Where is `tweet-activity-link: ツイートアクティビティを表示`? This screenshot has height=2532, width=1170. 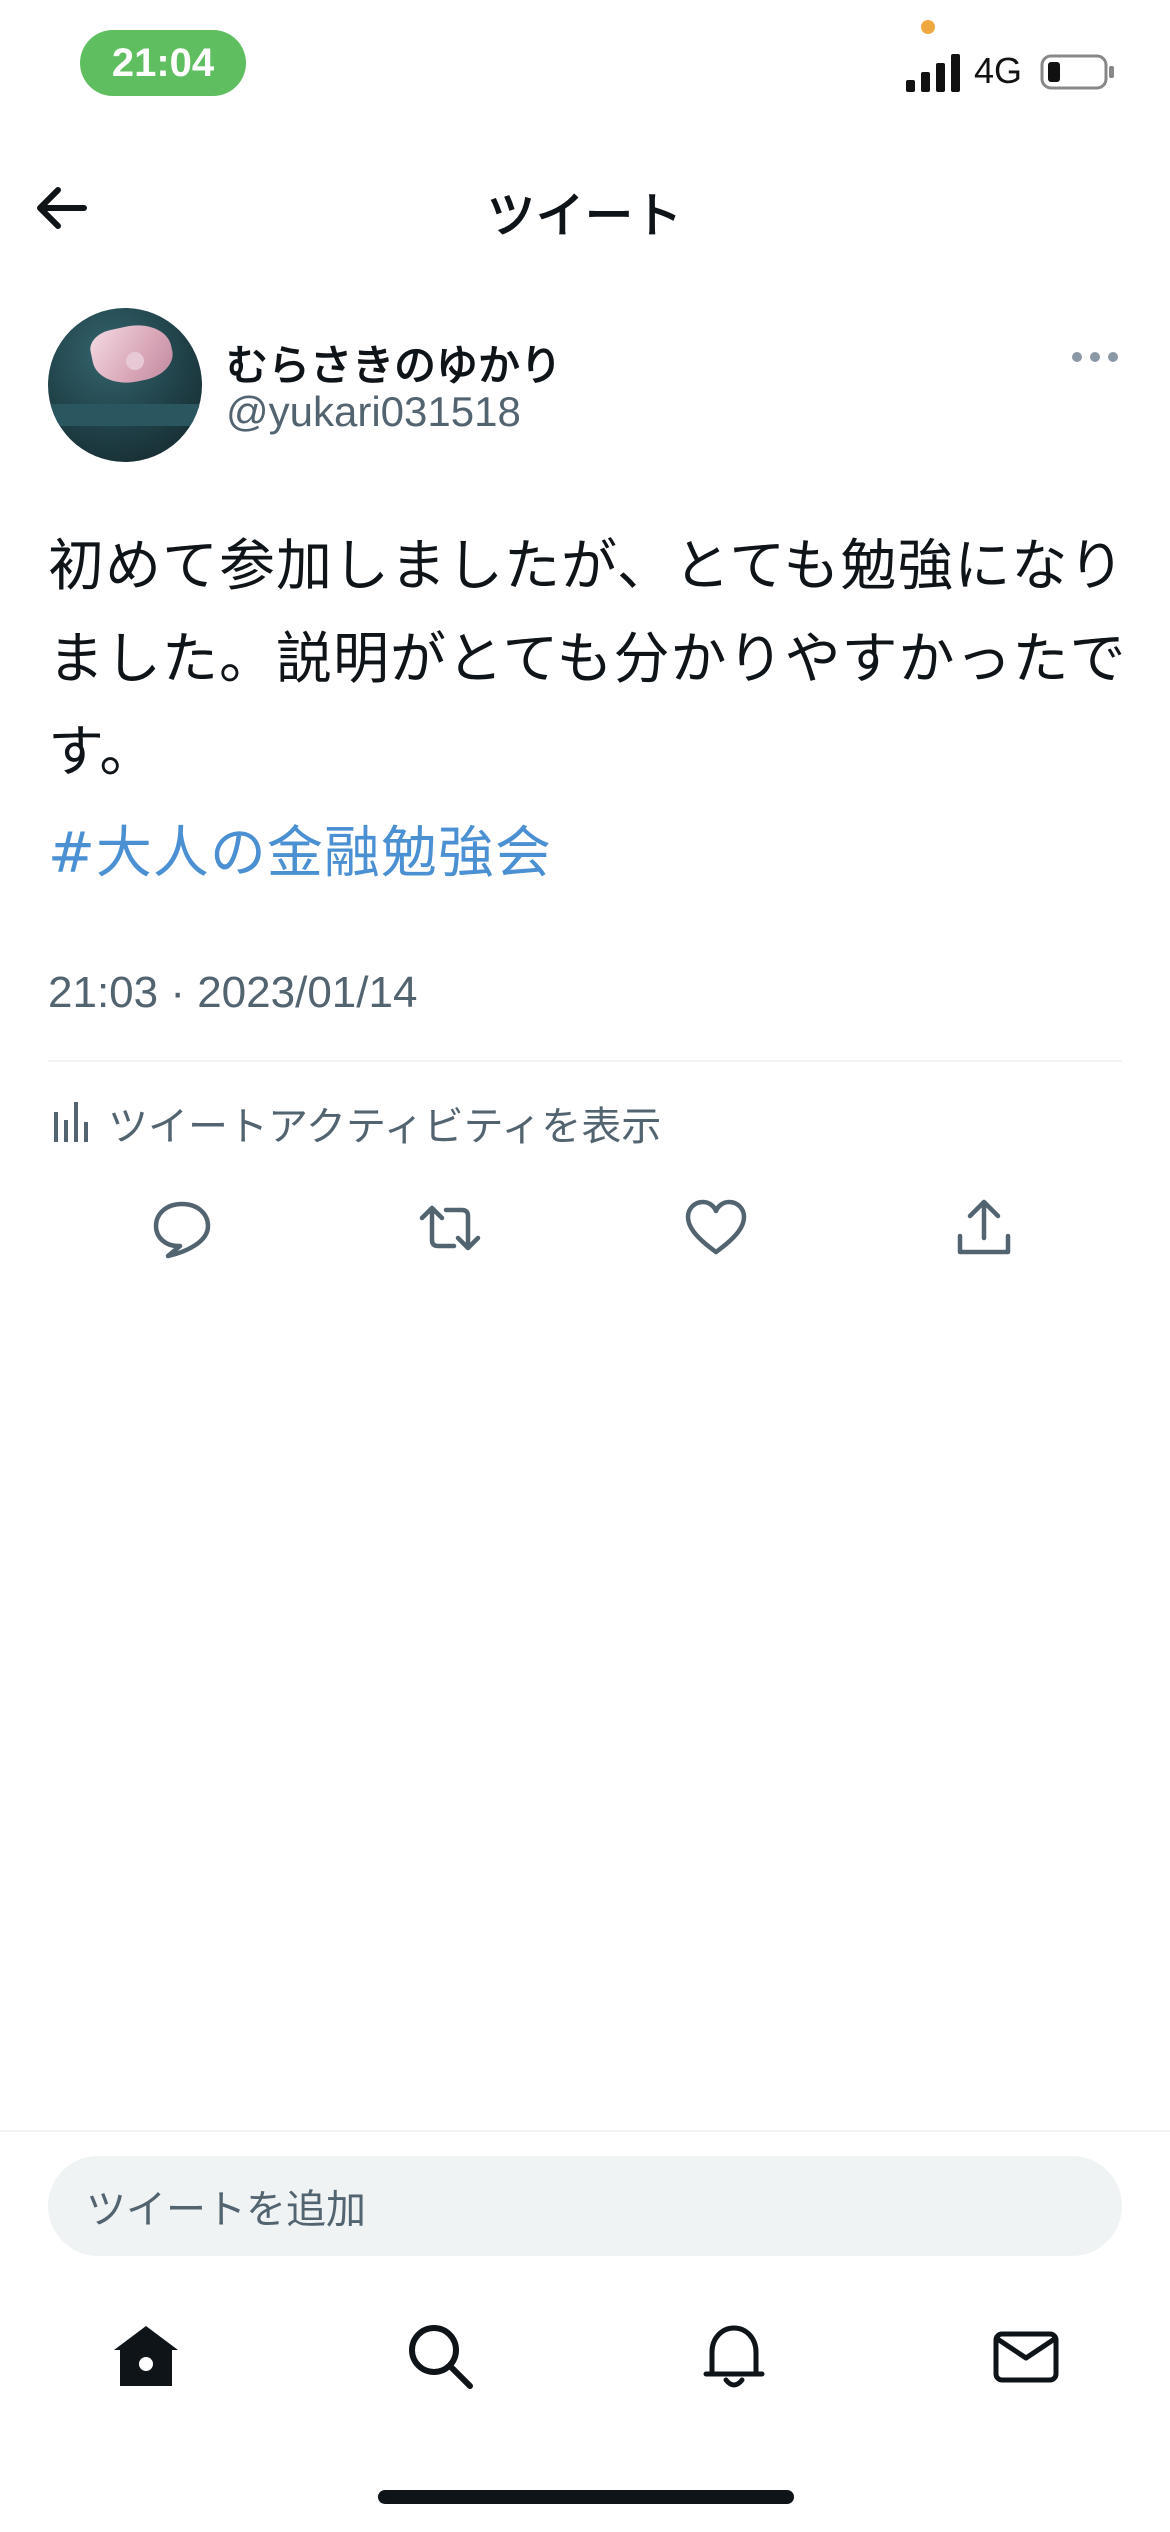
tweet-activity-link: ツイートアクティビティを表示 is located at coordinates (384, 1123).